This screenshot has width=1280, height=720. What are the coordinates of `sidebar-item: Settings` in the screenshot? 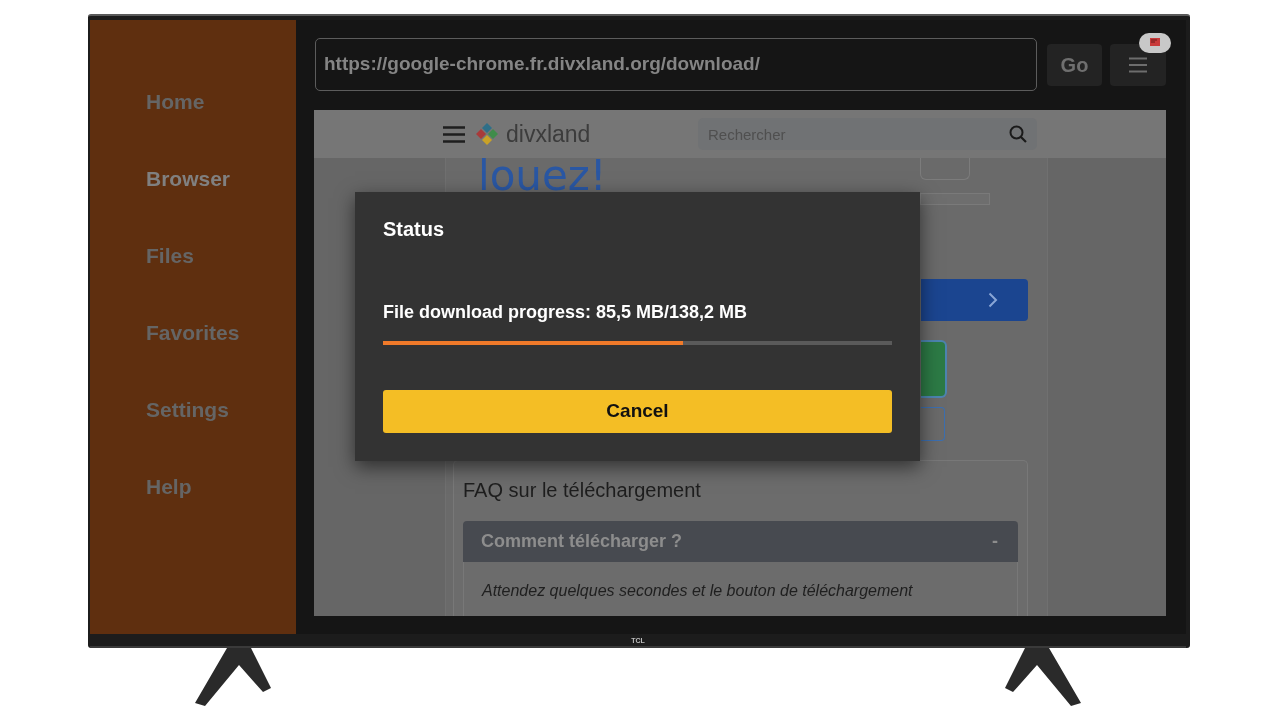 It's located at (187, 409).